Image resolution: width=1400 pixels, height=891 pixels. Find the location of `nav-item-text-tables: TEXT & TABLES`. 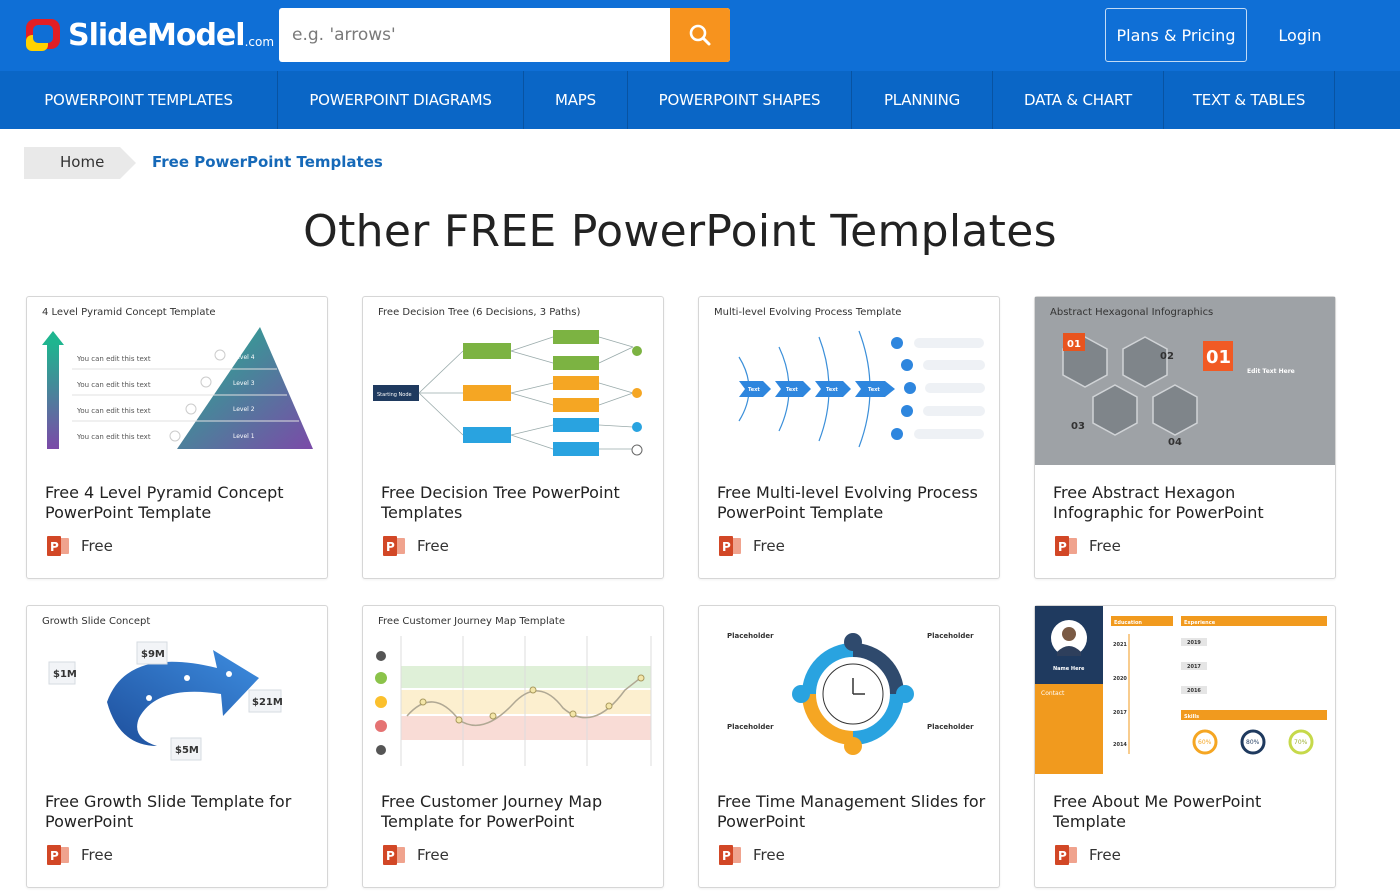

nav-item-text-tables: TEXT & TABLES is located at coordinates (1249, 100).